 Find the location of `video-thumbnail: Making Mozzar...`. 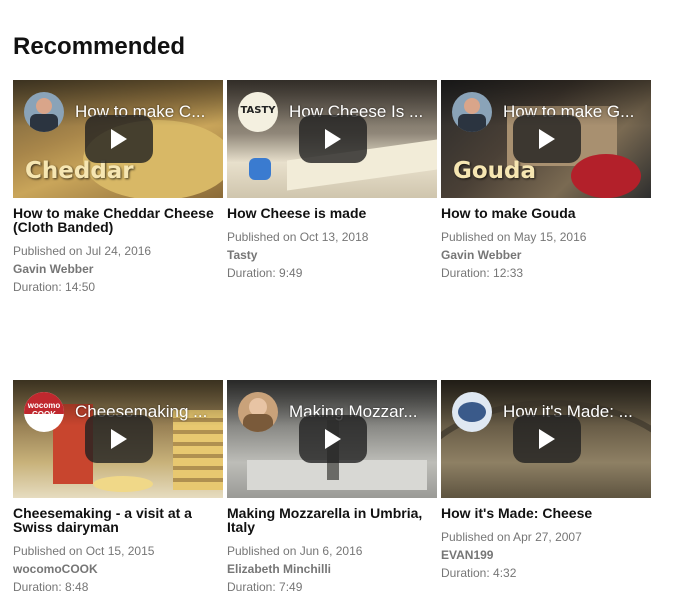

video-thumbnail: Making Mozzar... is located at coordinates (332, 439).